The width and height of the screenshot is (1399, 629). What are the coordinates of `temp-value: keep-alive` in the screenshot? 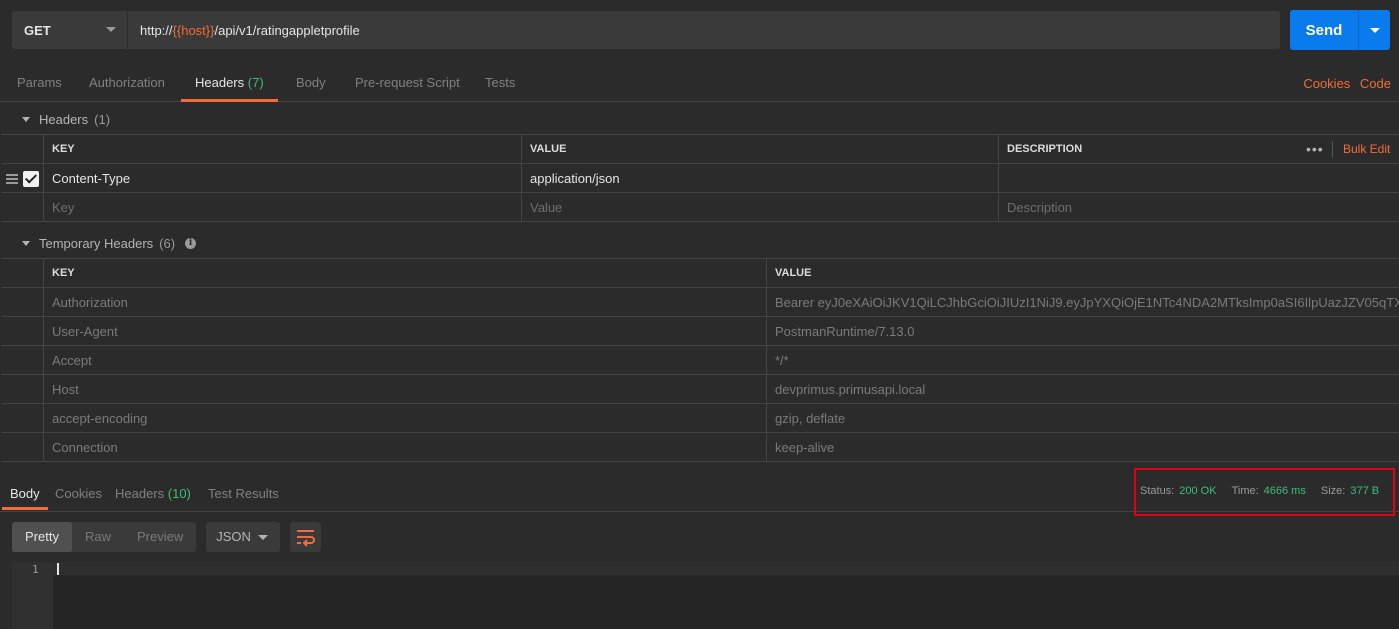 It's located at (1082, 447).